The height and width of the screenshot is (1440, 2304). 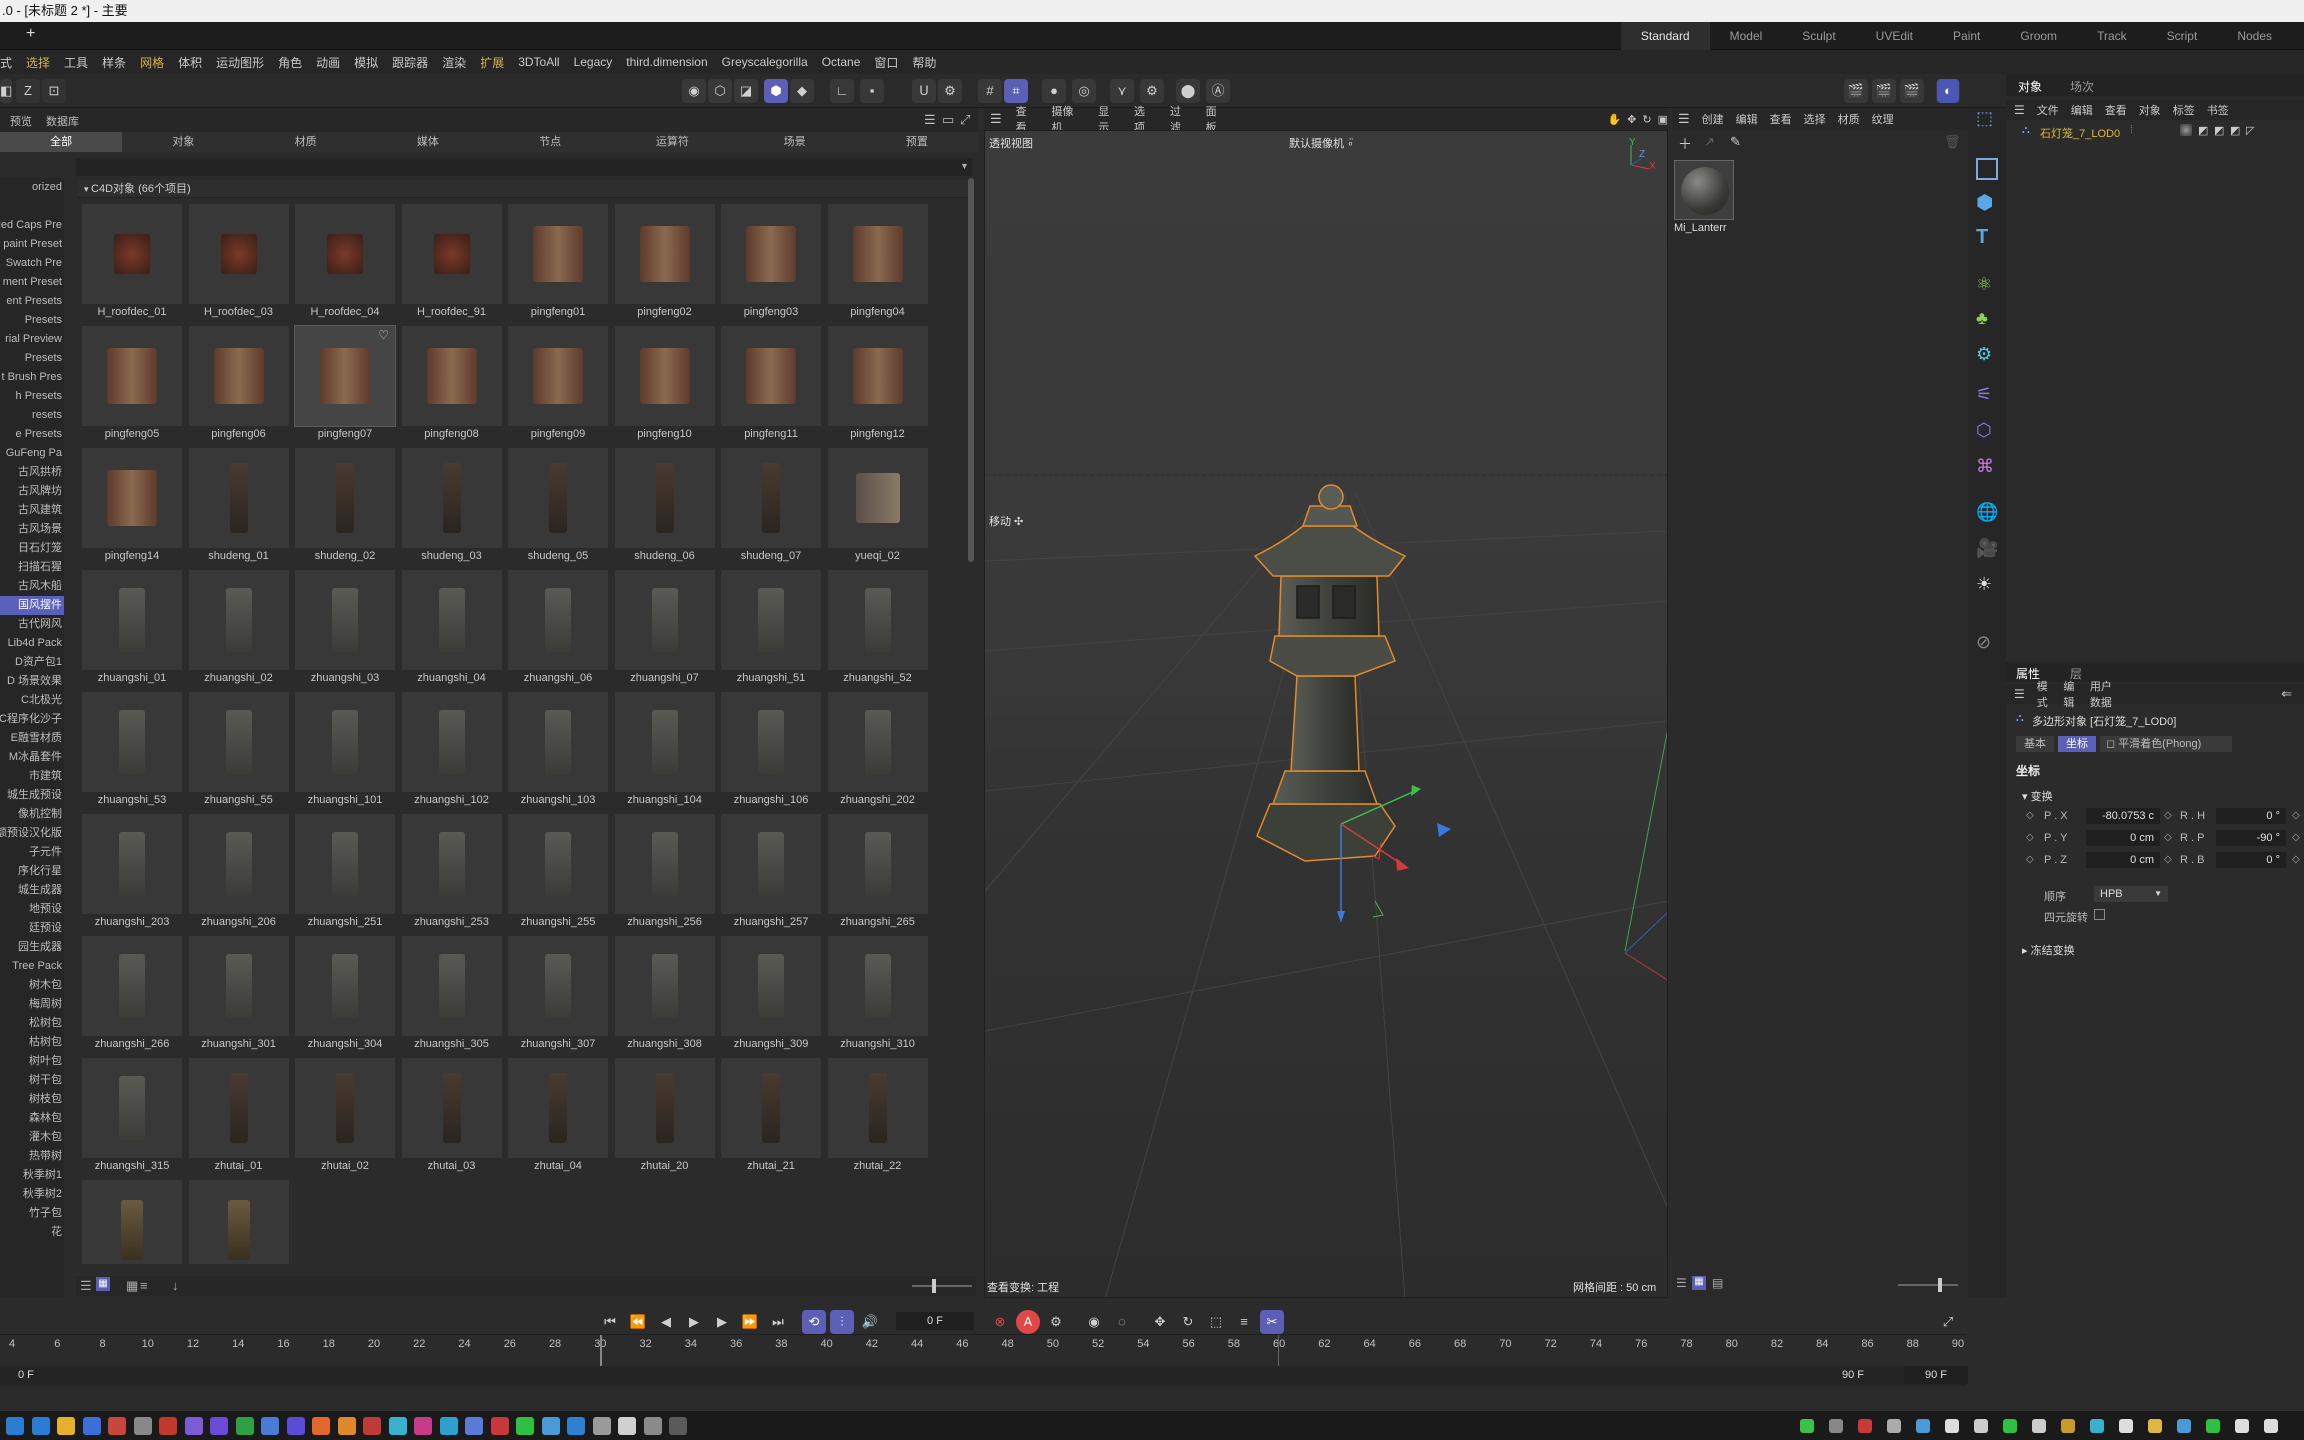 What do you see at coordinates (771, 749) in the screenshot?
I see `asset-item: zhuangshi_106` at bounding box center [771, 749].